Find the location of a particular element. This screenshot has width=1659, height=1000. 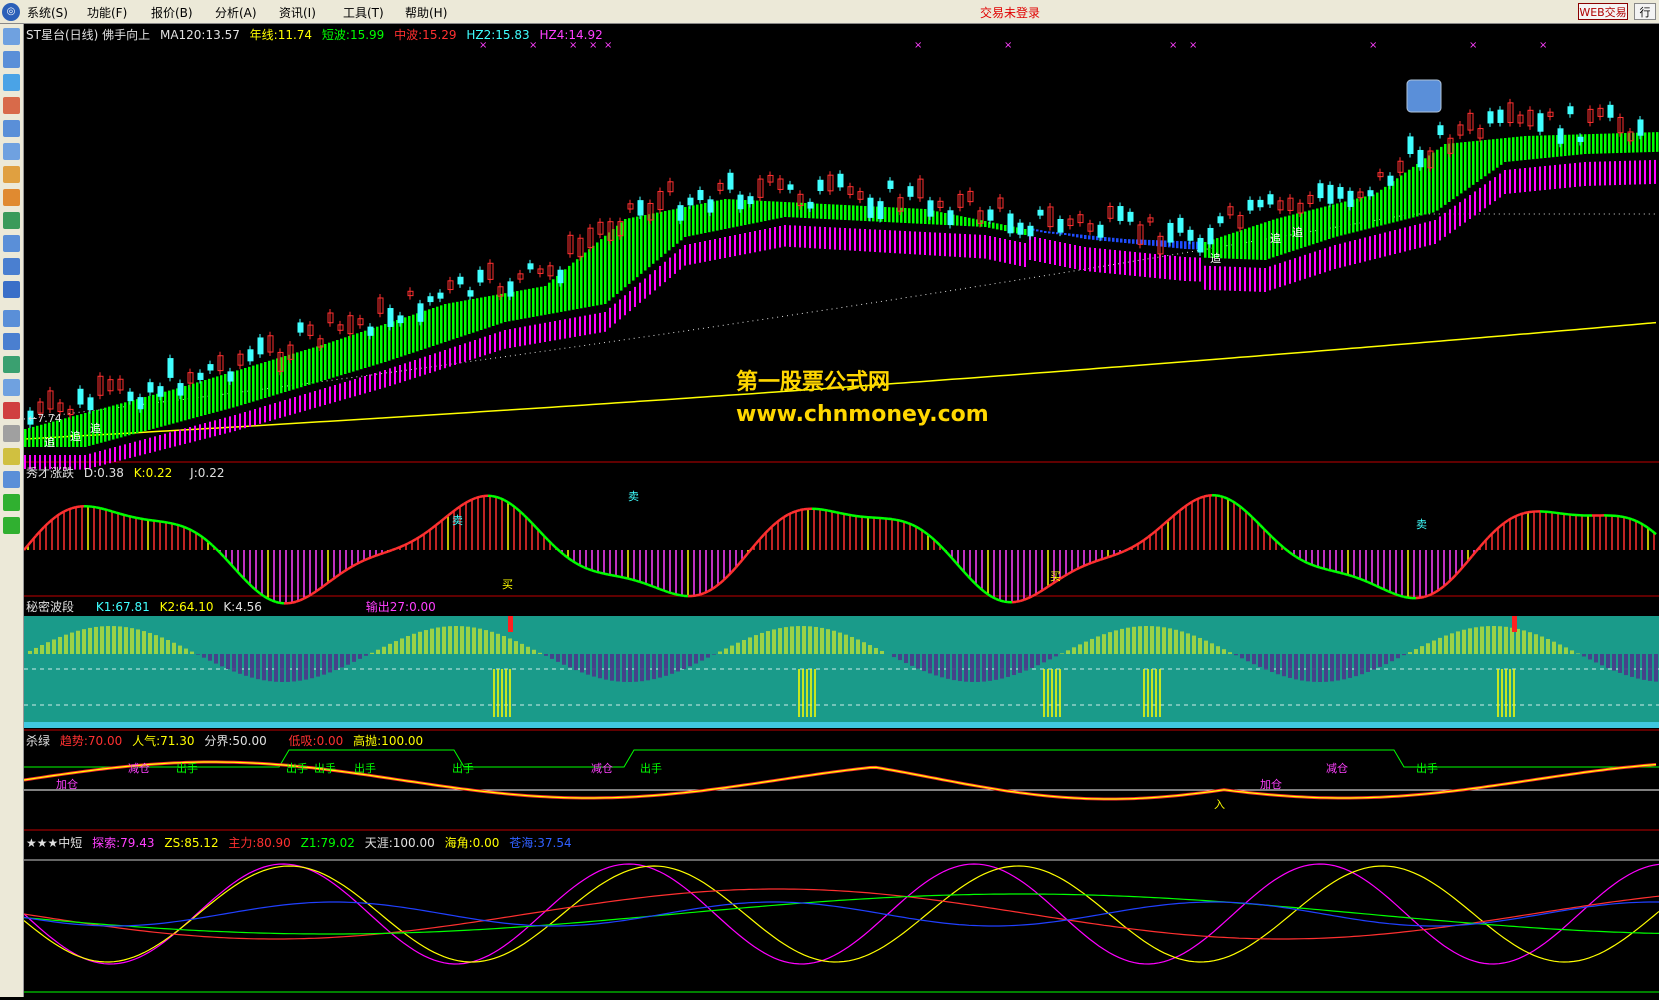

toolbar-money-icon is located at coordinates (11, 197).